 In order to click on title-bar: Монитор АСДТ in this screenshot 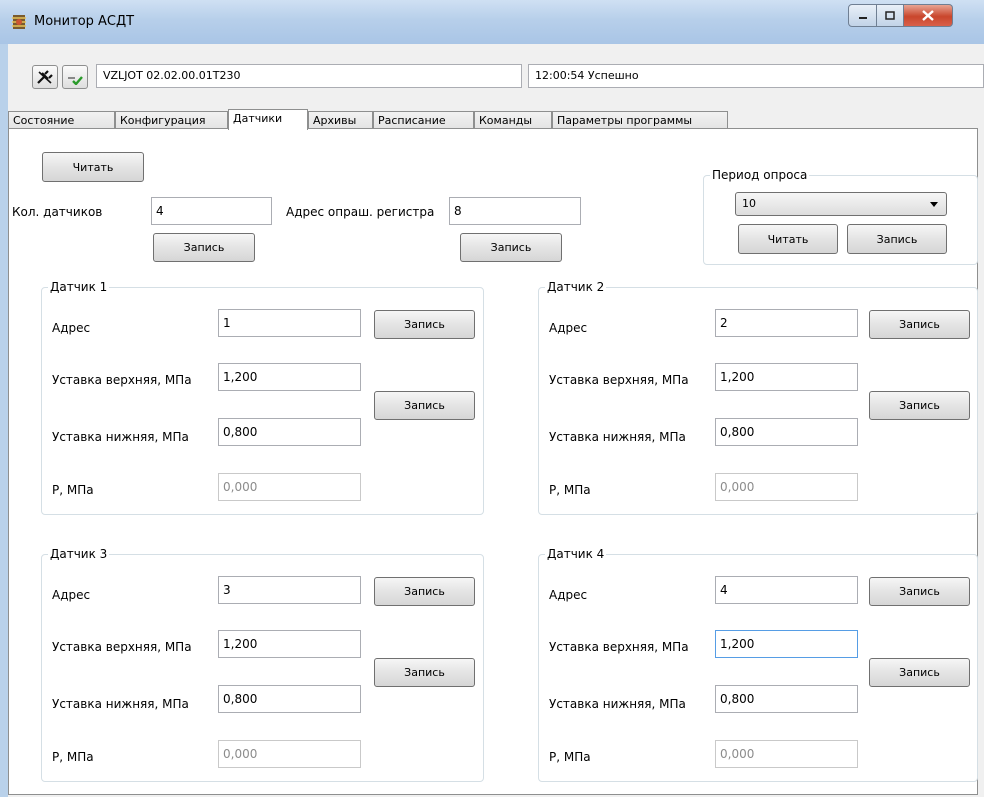, I will do `click(492, 22)`.